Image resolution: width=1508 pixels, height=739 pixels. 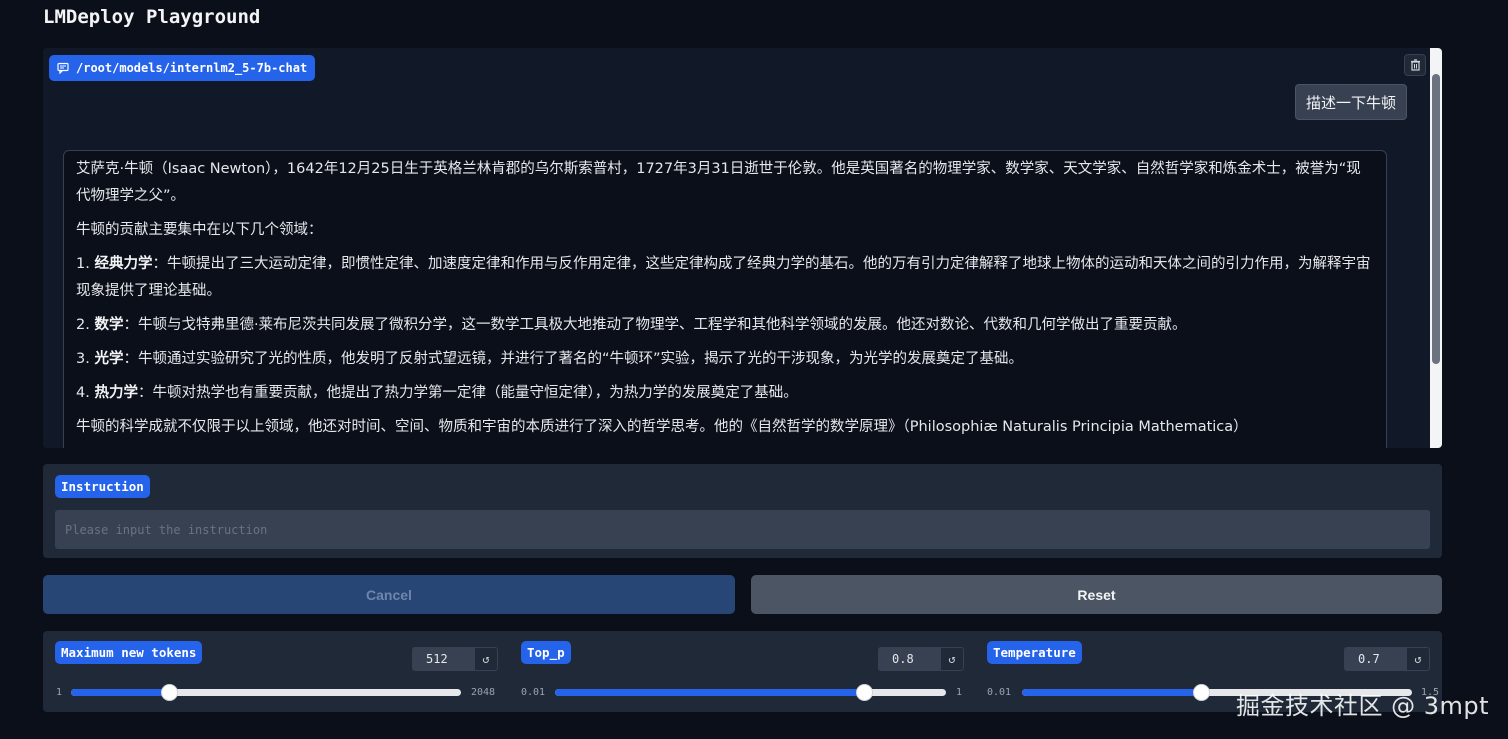 I want to click on number-input: 0.7, so click(x=1375, y=659).